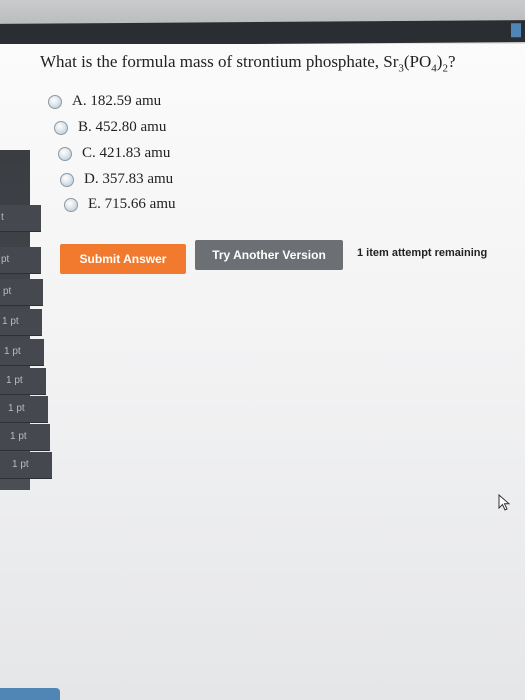  Describe the element at coordinates (129, 179) in the screenshot. I see `choice-label: D. 357.83 amu` at that location.